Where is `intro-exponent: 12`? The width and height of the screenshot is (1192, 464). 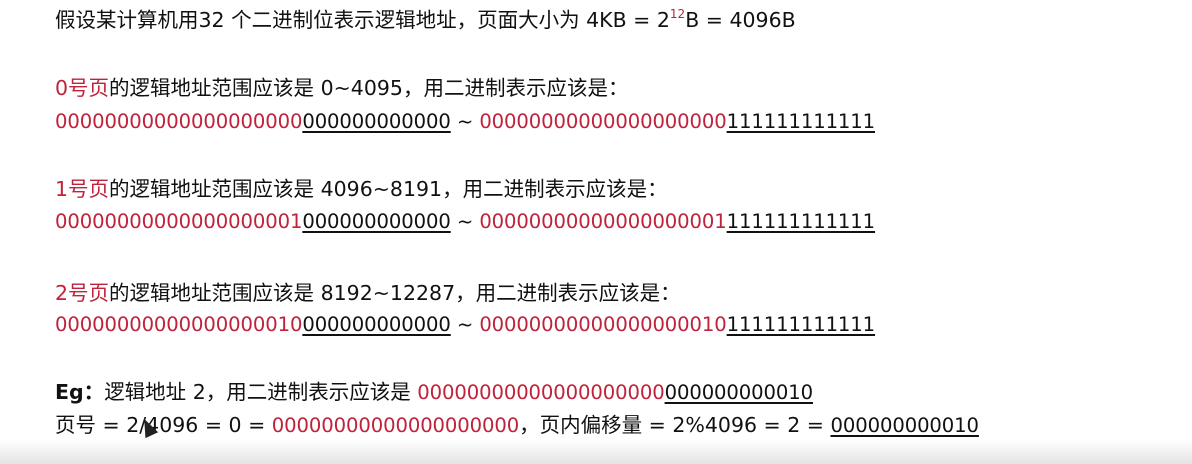
intro-exponent: 12 is located at coordinates (677, 14).